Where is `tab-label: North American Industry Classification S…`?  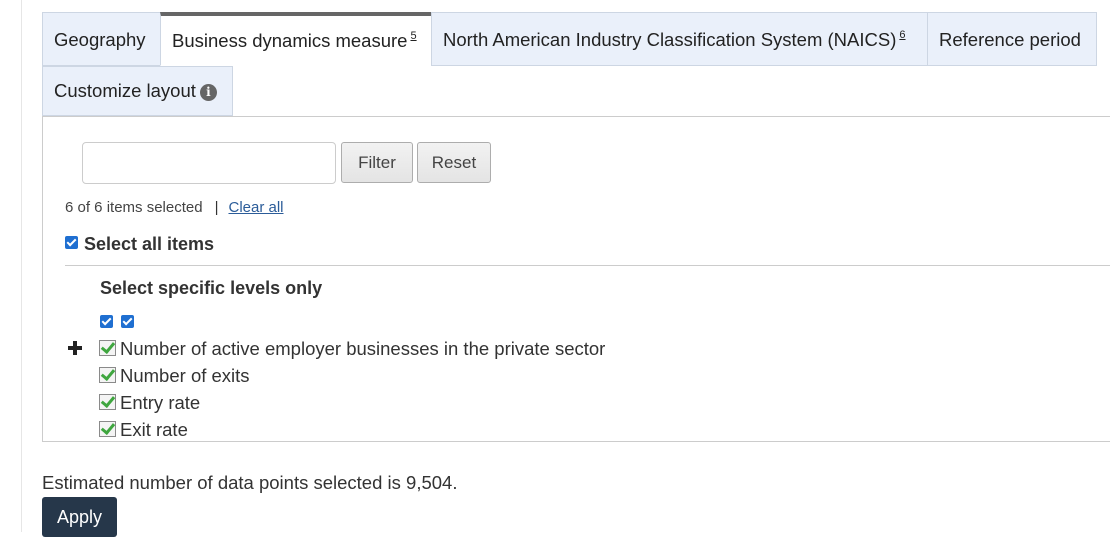 tab-label: North American Industry Classification S… is located at coordinates (670, 39).